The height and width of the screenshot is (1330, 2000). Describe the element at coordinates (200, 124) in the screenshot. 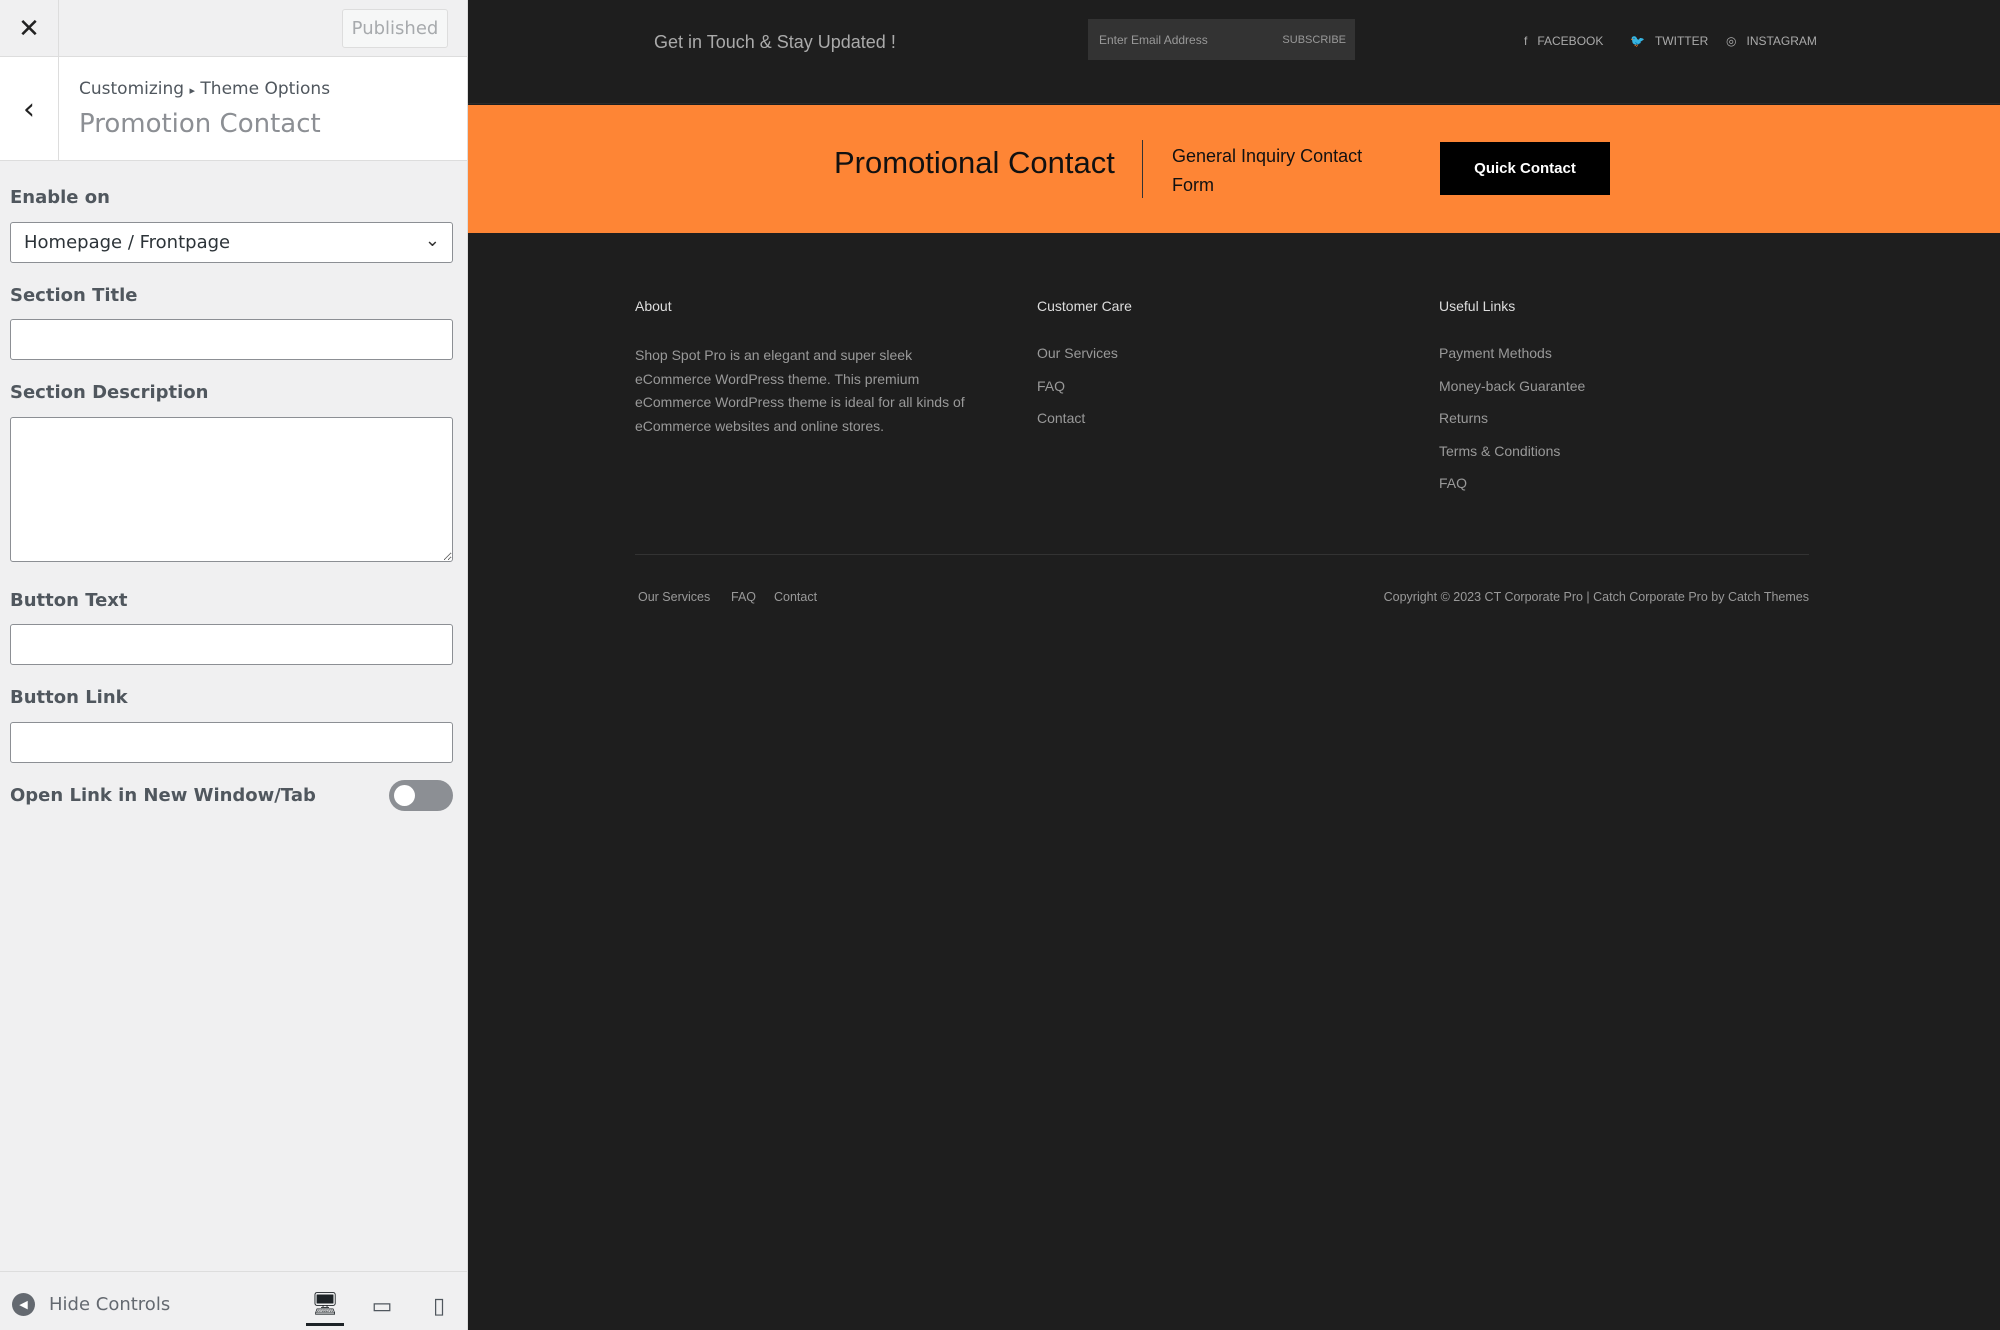

I see `page-title: Promotion Contact` at that location.